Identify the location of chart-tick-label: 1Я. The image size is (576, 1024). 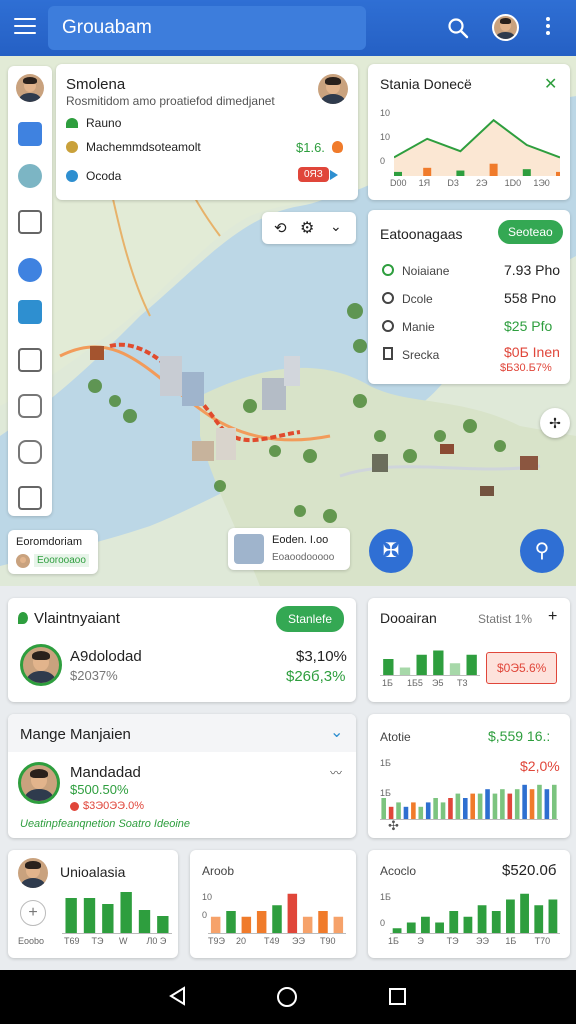
(424, 183).